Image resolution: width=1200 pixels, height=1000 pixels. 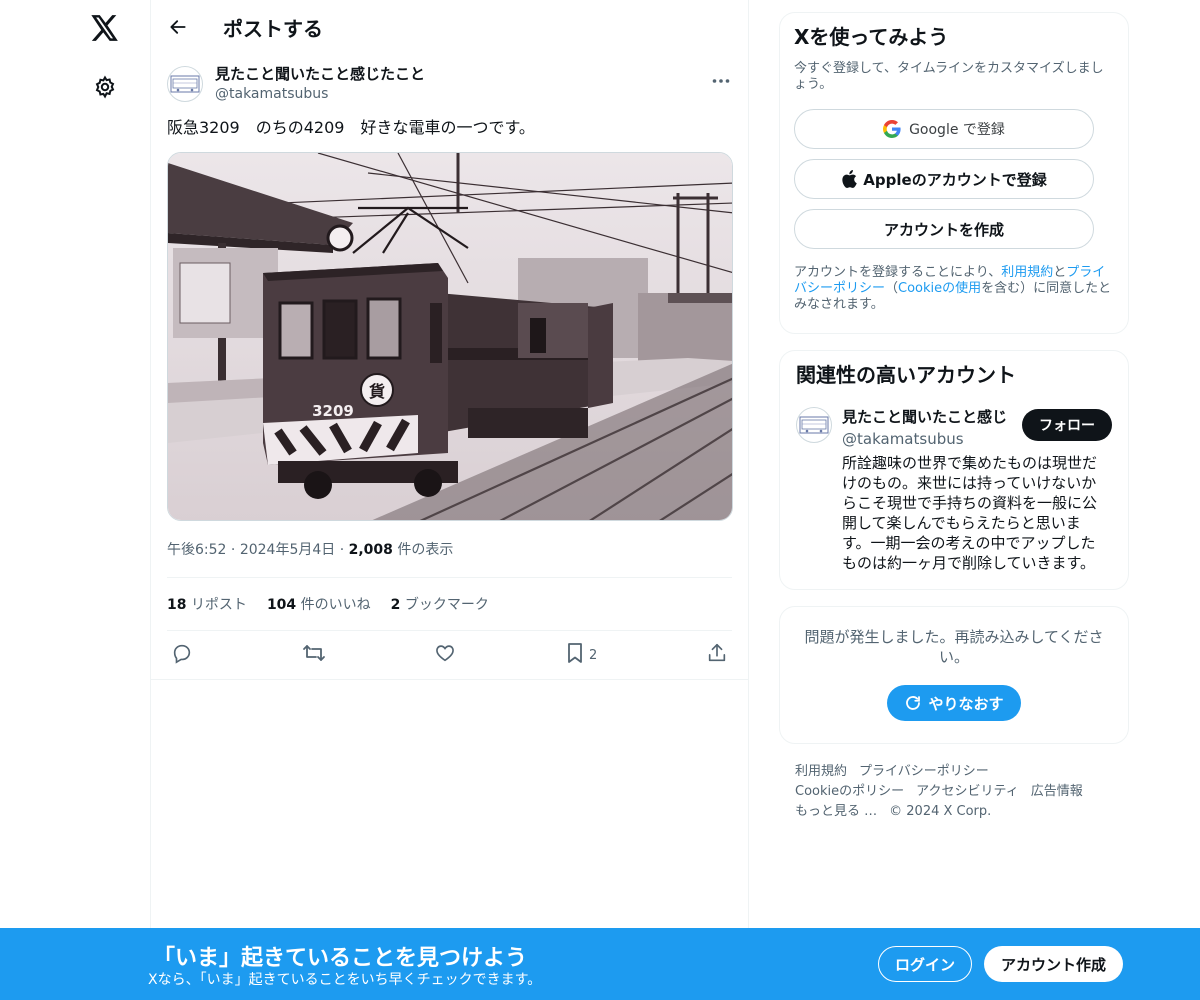 What do you see at coordinates (966, 703) in the screenshot?
I see `retry-label: やりなおす` at bounding box center [966, 703].